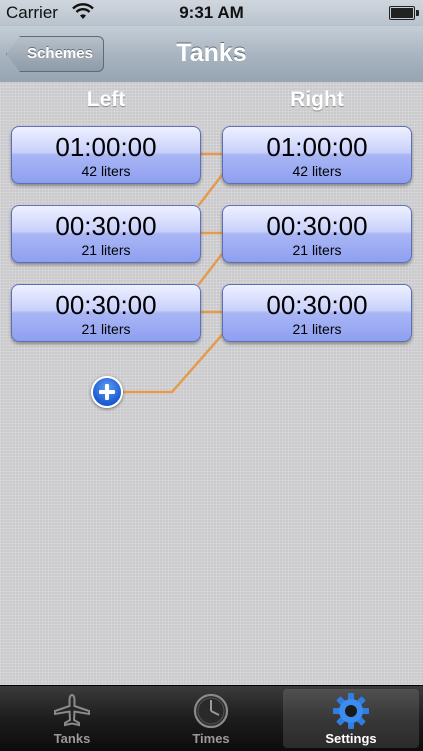 The height and width of the screenshot is (751, 423). I want to click on left-tank-1: 01:00:00 42 liters, so click(106, 155).